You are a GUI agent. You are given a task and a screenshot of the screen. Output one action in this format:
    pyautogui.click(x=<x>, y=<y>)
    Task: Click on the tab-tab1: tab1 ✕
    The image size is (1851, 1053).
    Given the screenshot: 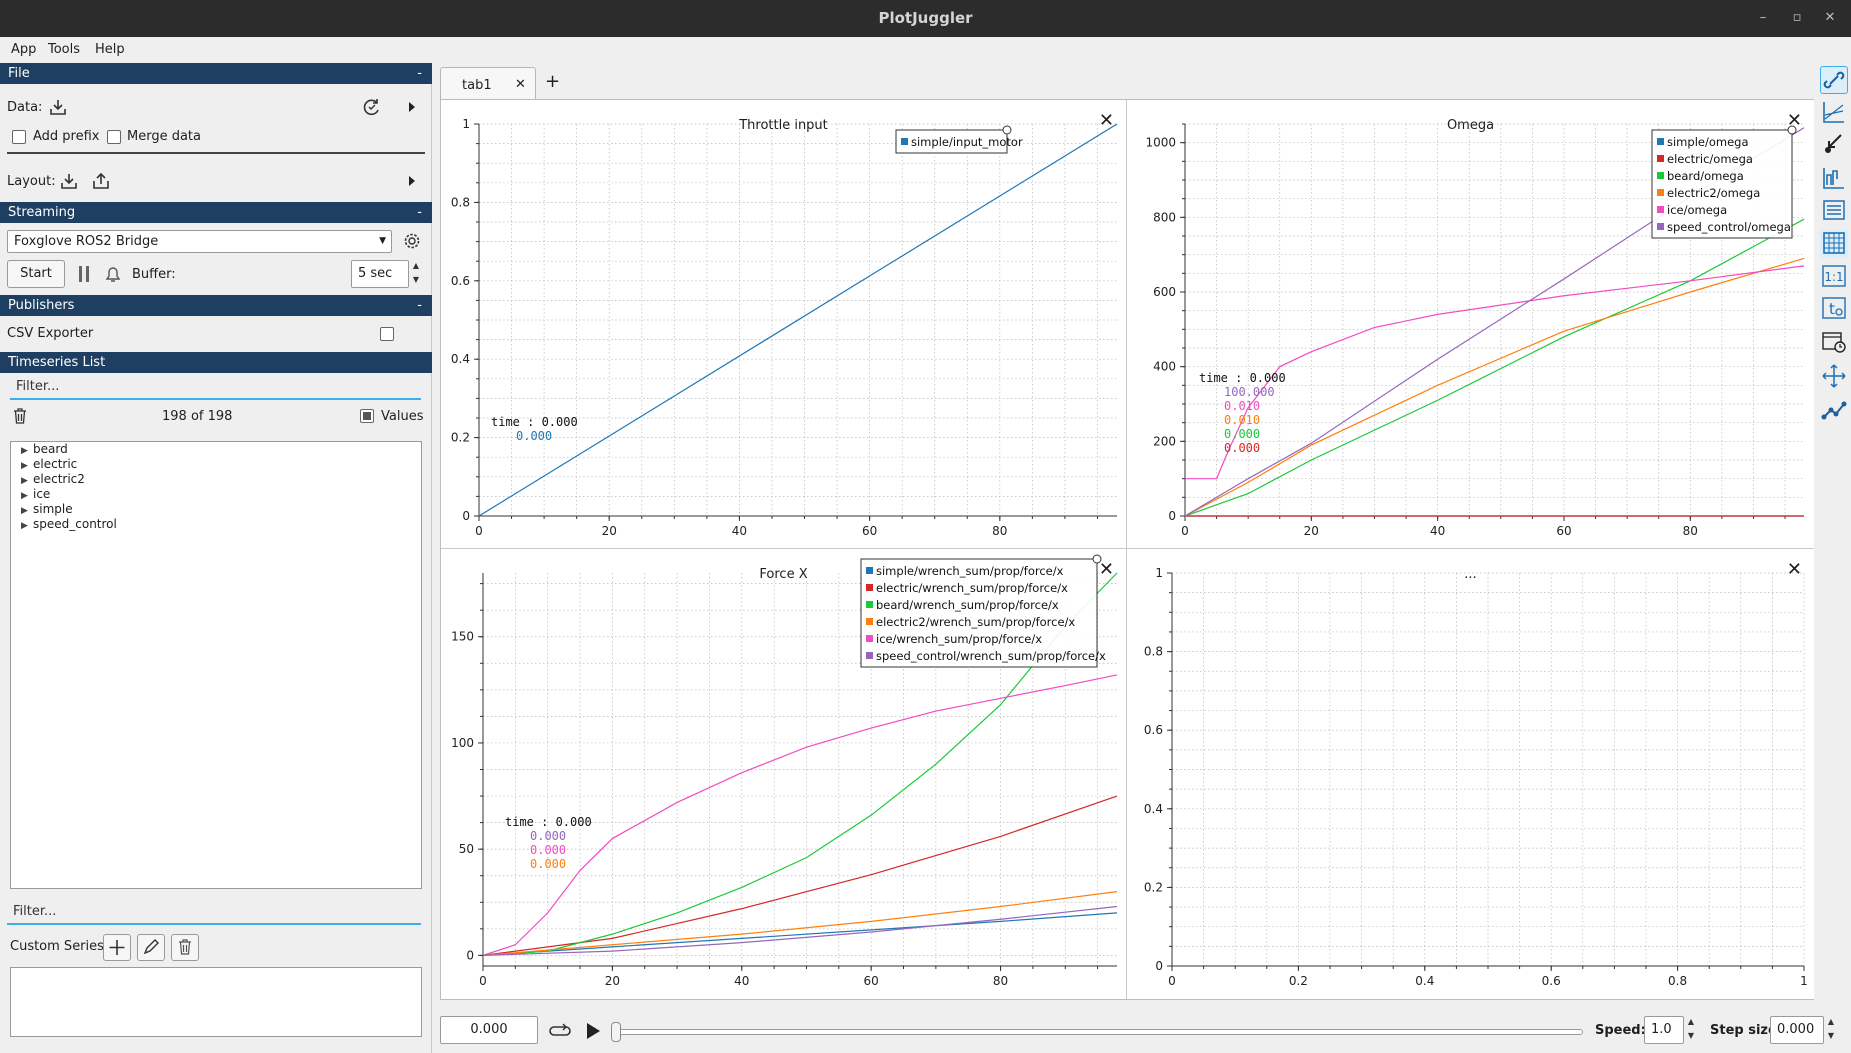 What is the action you would take?
    pyautogui.click(x=488, y=84)
    